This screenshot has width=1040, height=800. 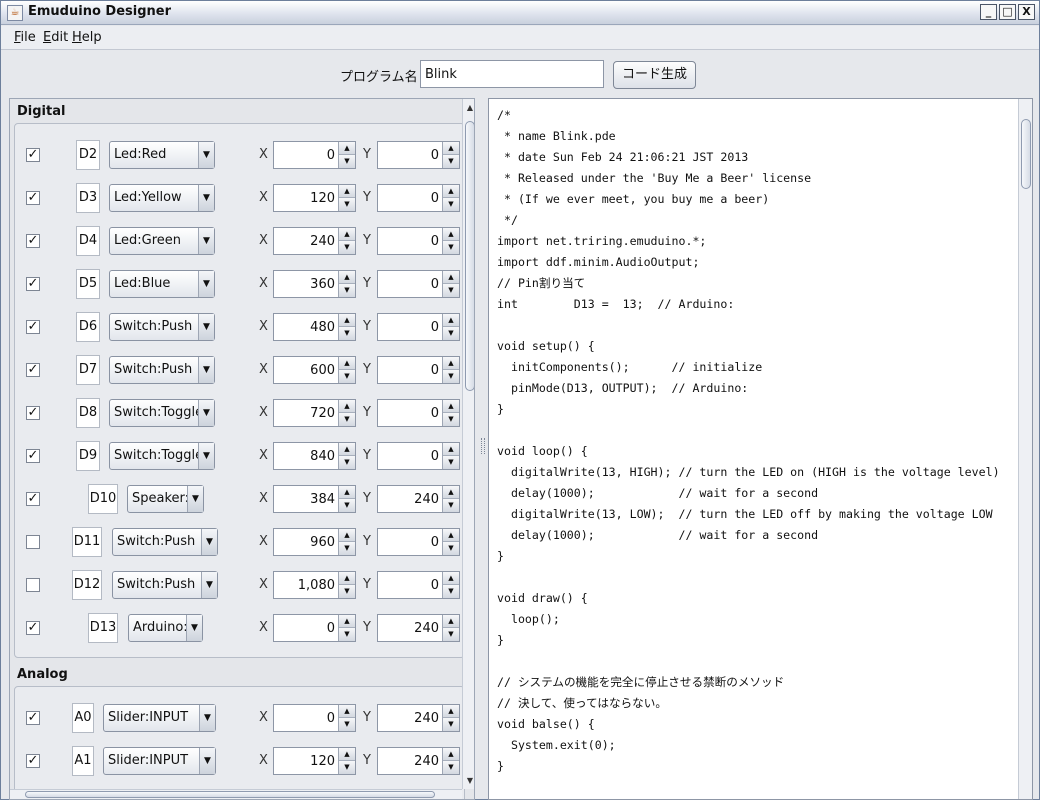 I want to click on x-coordinate-spinner: 840 ▲ ▼, so click(x=314, y=456).